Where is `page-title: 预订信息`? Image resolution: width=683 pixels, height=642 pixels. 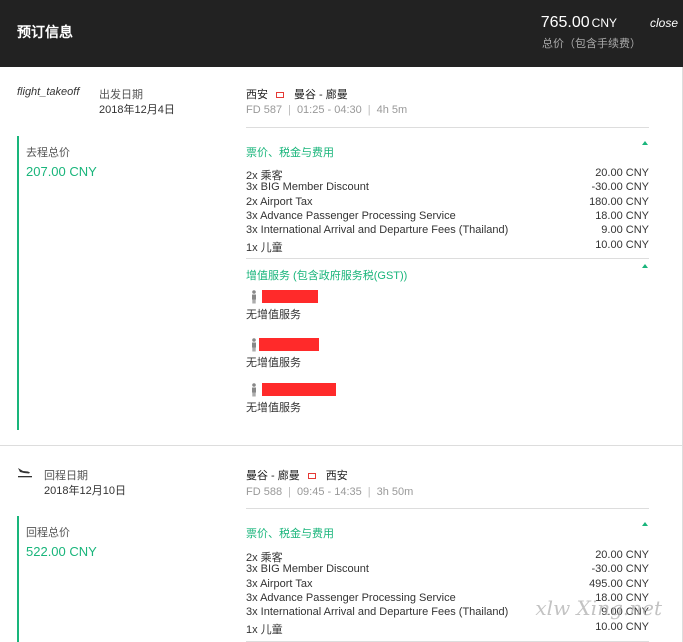 page-title: 预订信息 is located at coordinates (45, 32).